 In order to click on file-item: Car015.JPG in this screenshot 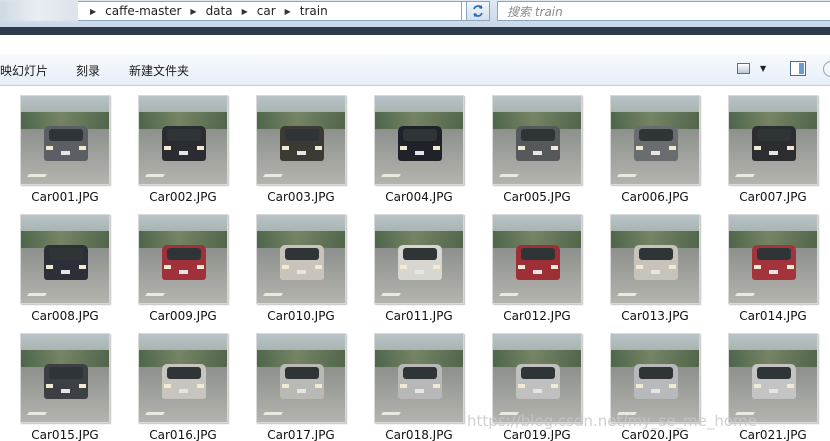, I will do `click(59, 382)`.